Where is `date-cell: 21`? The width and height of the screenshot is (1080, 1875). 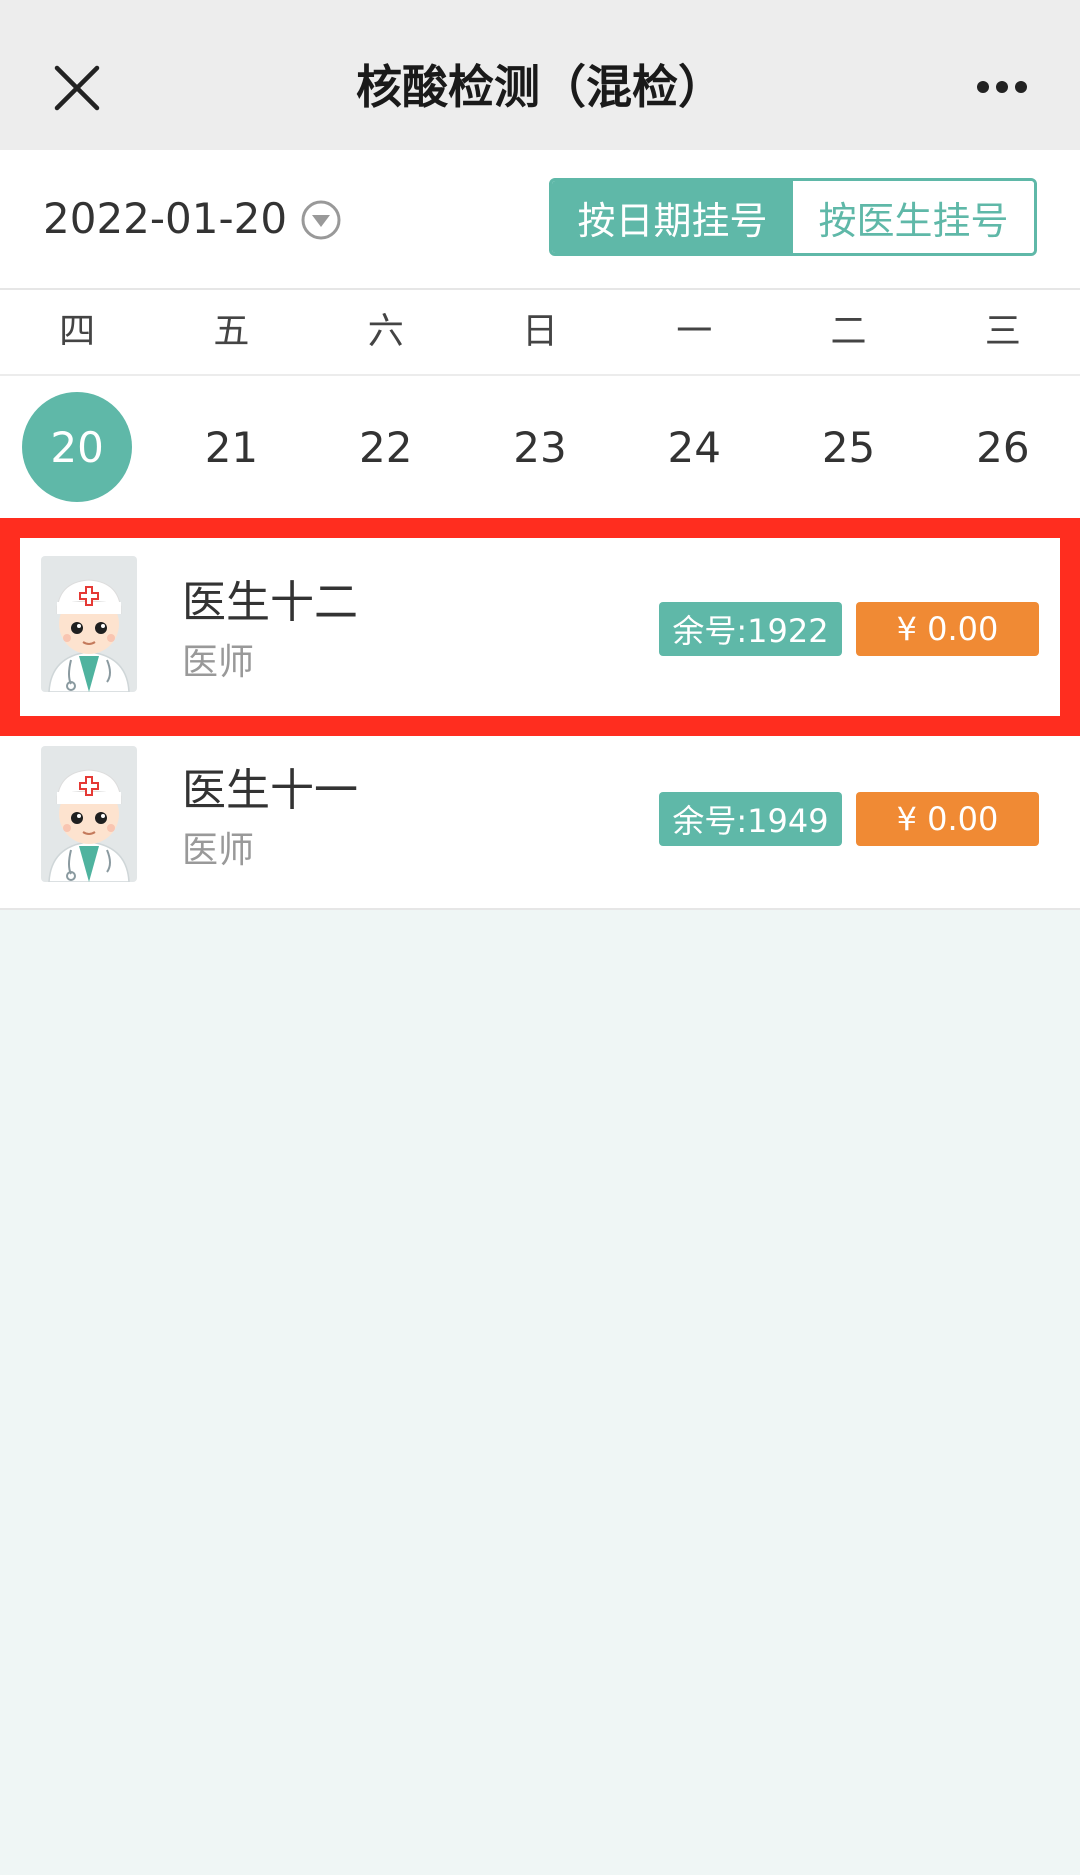
date-cell: 21 is located at coordinates (231, 447).